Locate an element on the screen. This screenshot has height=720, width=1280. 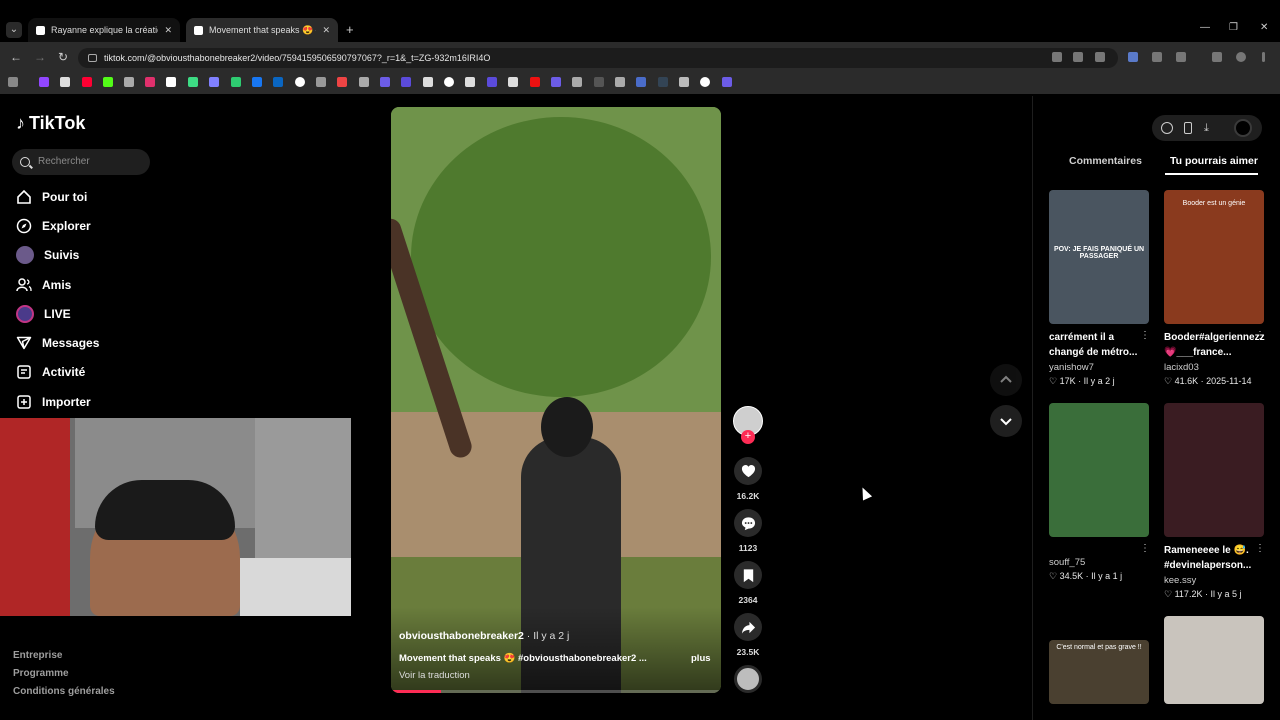
browser-tab: Rayanne explique la création de ✕ is located at coordinates (104, 30).